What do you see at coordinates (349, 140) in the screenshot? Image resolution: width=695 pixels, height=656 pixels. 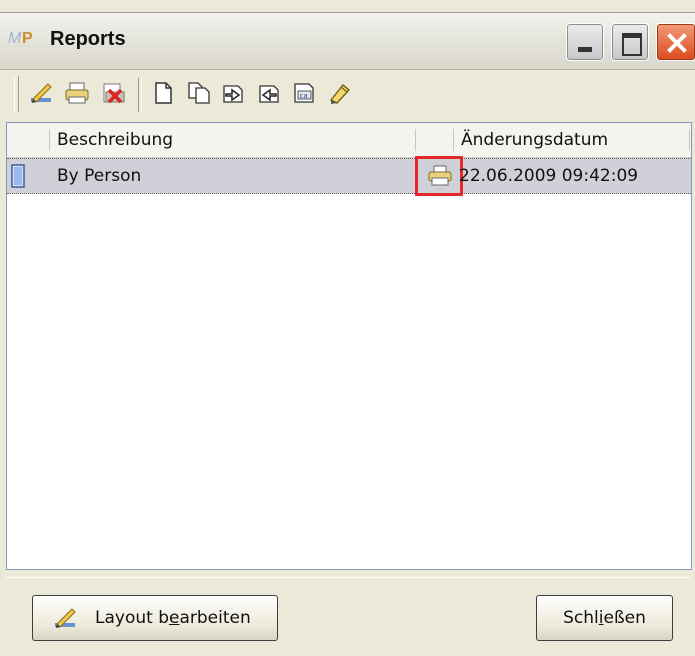 I see `list-header: Beschreibung Änderungsdatum` at bounding box center [349, 140].